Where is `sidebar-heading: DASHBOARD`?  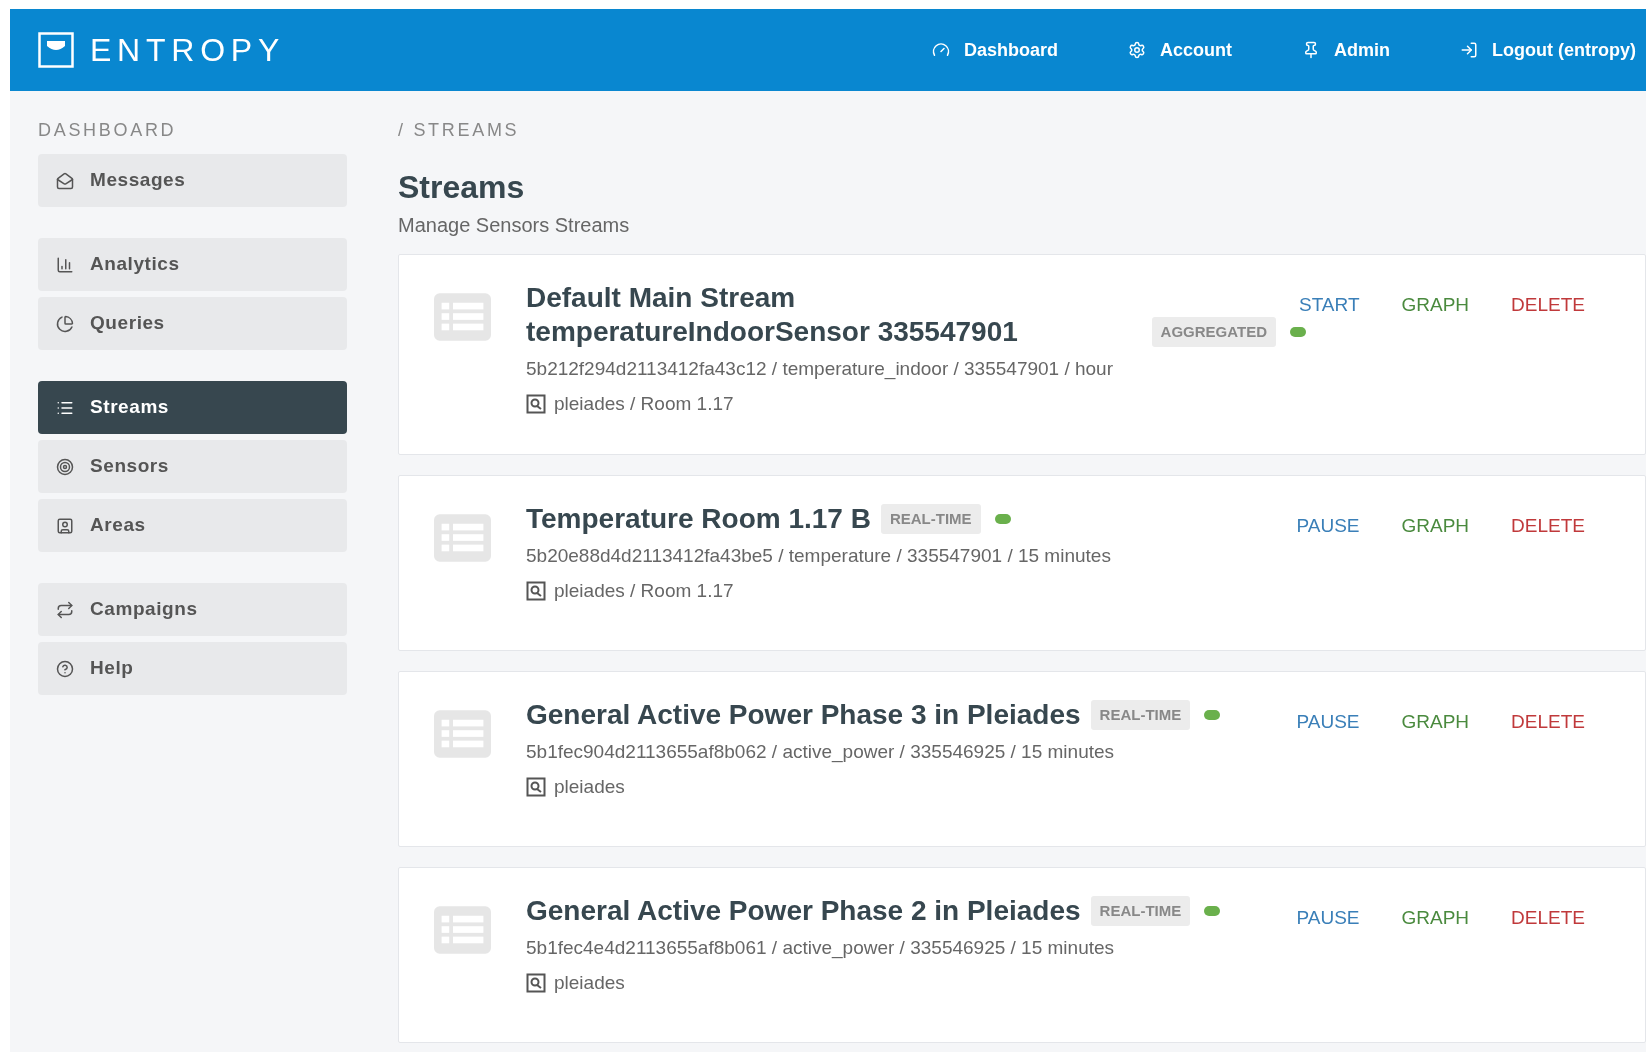
sidebar-heading: DASHBOARD is located at coordinates (108, 130).